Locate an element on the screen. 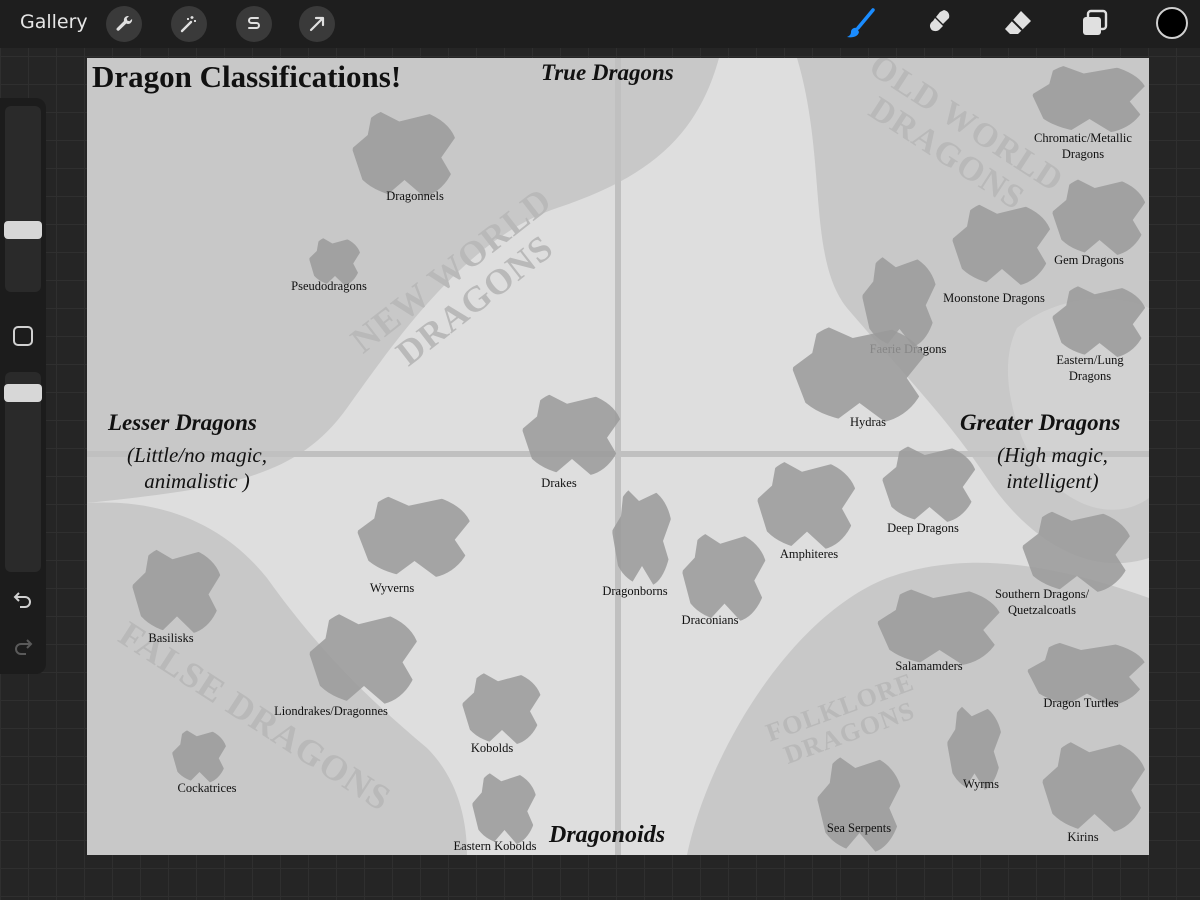  creature-label-line: Kobolds is located at coordinates (492, 748).